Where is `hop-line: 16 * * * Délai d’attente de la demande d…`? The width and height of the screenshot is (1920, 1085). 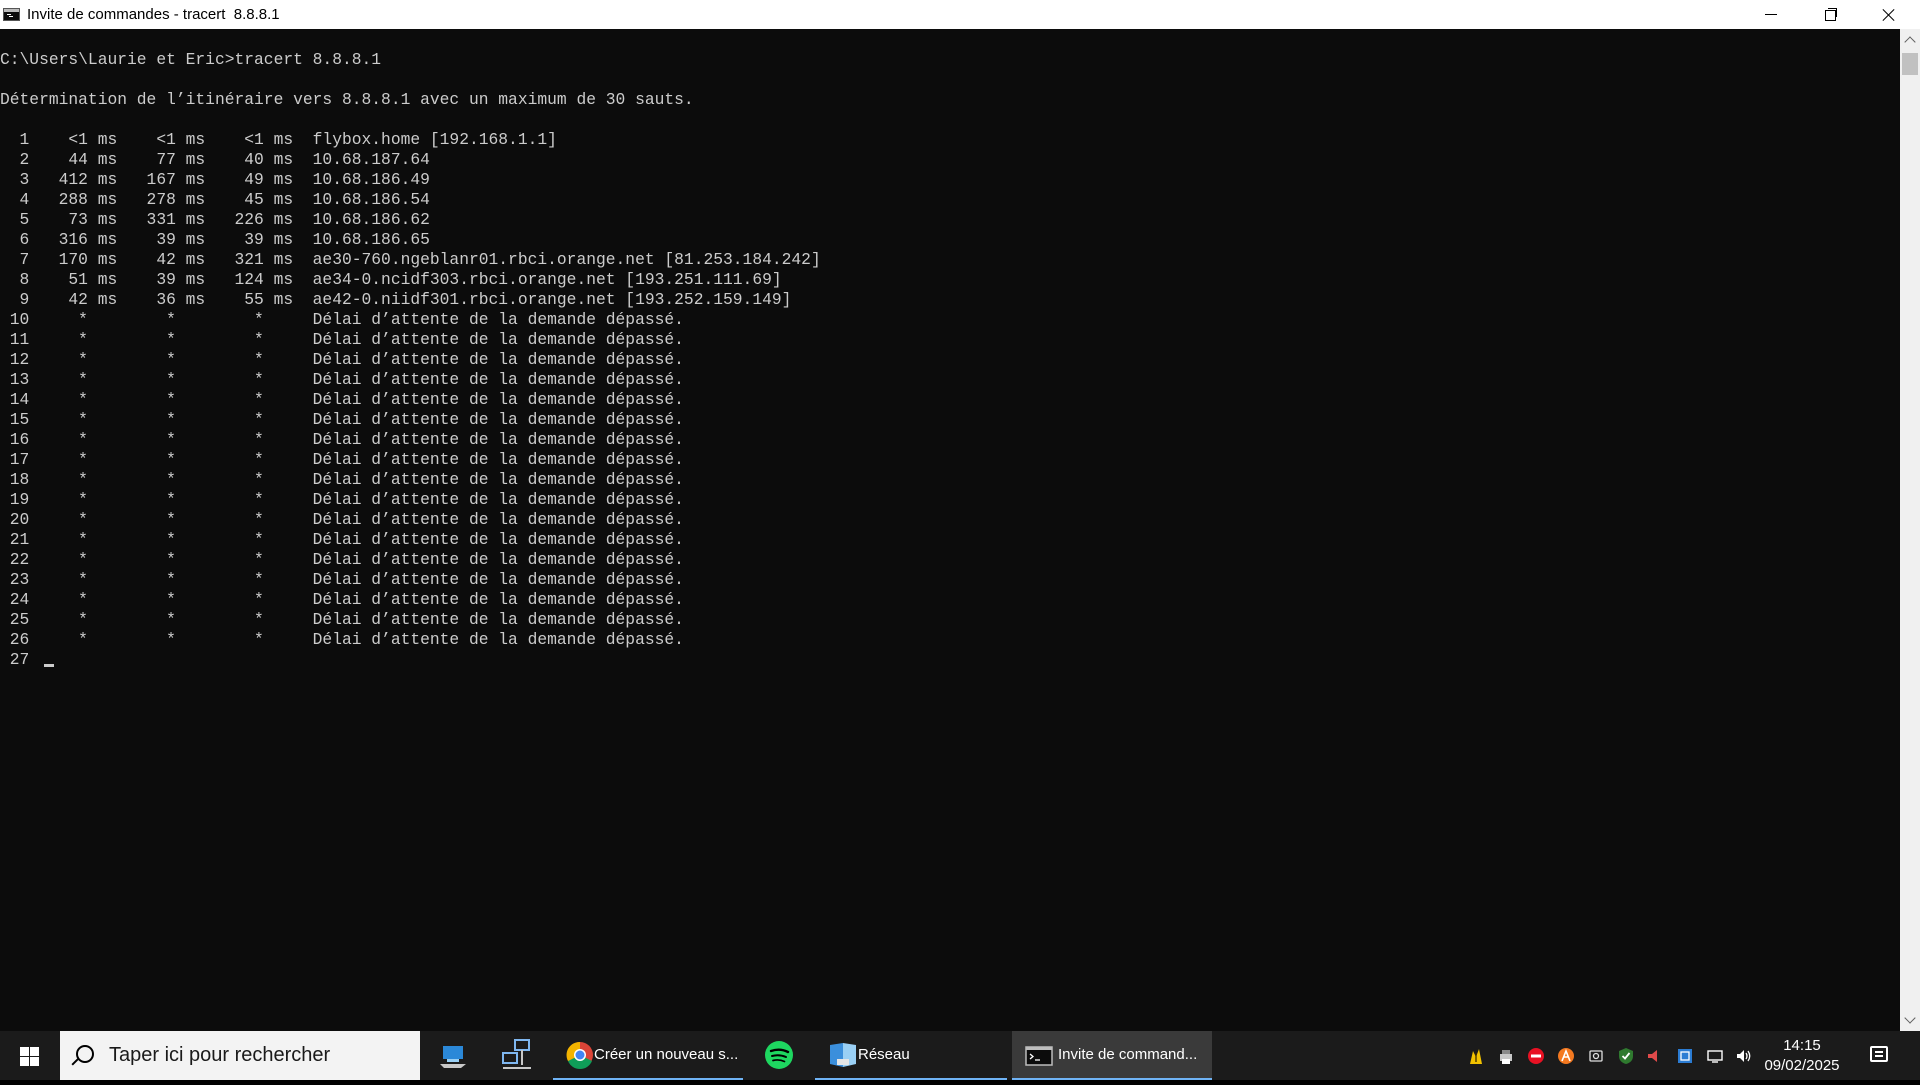
hop-line: 16 * * * Délai d’attente de la demande d… is located at coordinates (342, 439).